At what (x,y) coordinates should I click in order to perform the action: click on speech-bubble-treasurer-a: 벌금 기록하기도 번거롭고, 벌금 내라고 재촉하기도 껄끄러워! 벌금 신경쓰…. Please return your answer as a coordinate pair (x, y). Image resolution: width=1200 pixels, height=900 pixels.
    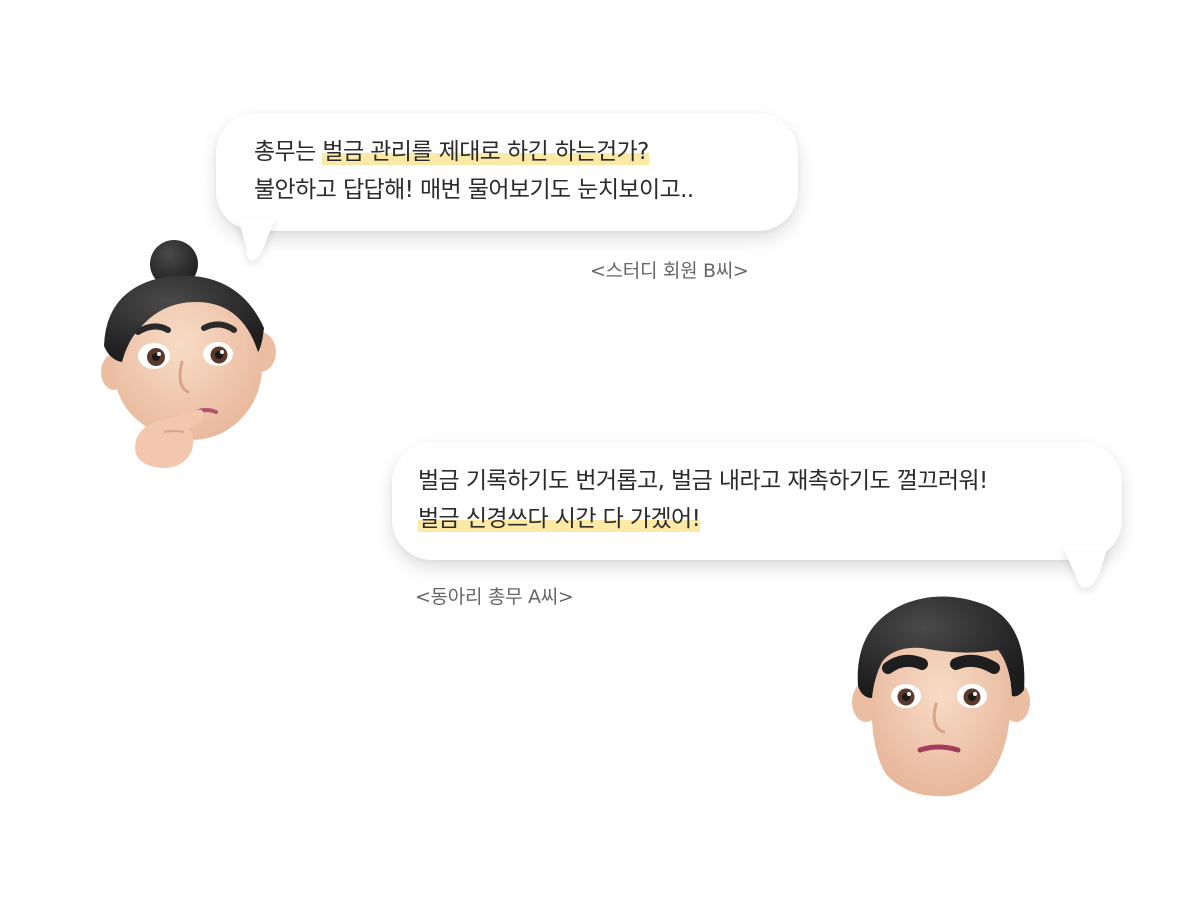
    Looking at the image, I should click on (757, 515).